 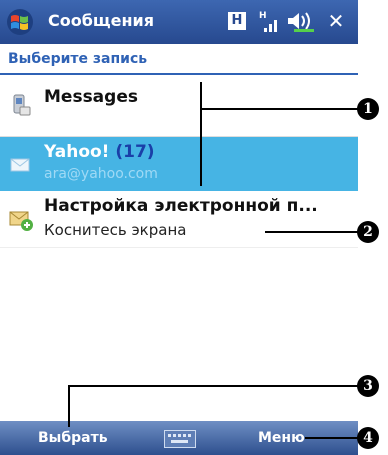 I want to click on list-item-messages: Messages, so click(x=179, y=107).